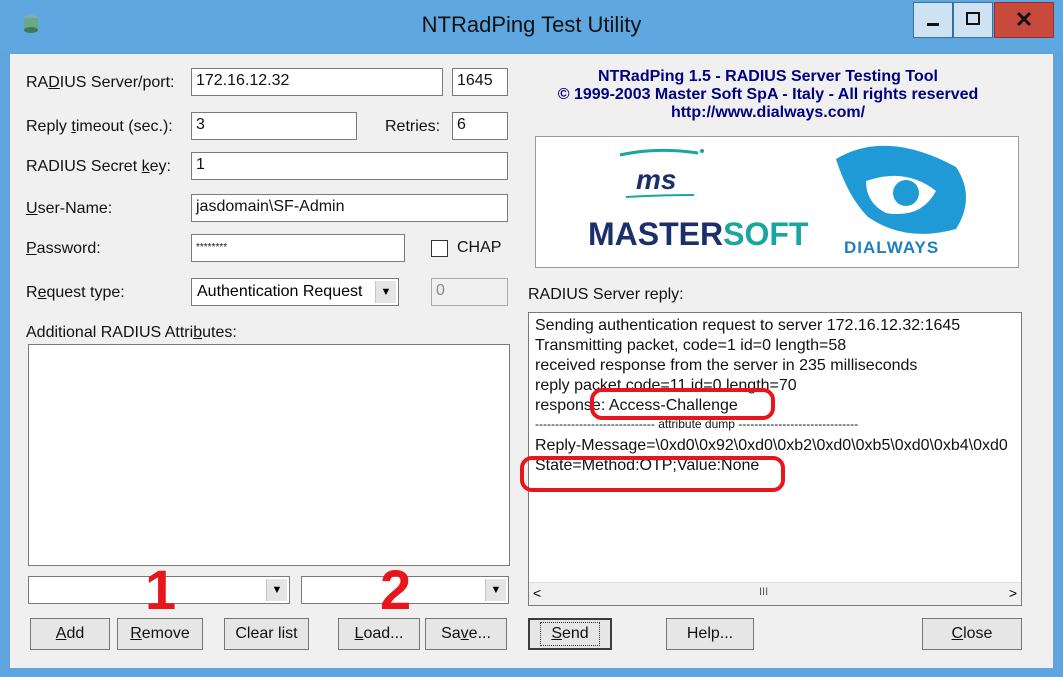 The height and width of the screenshot is (677, 1063). What do you see at coordinates (768, 113) in the screenshot?
I see `about-url: http://www.dialways.com/` at bounding box center [768, 113].